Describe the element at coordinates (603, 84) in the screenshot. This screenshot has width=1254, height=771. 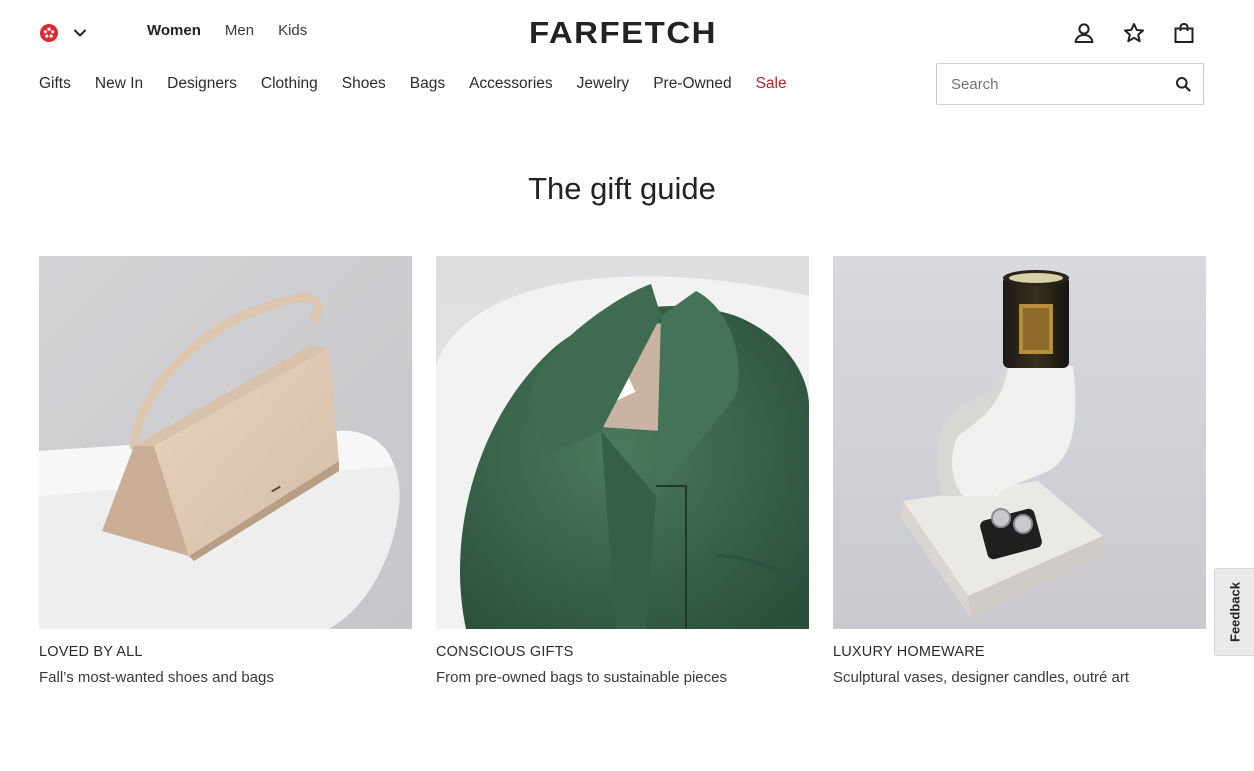
I see `nav-item-jewelry: Jewelry` at that location.